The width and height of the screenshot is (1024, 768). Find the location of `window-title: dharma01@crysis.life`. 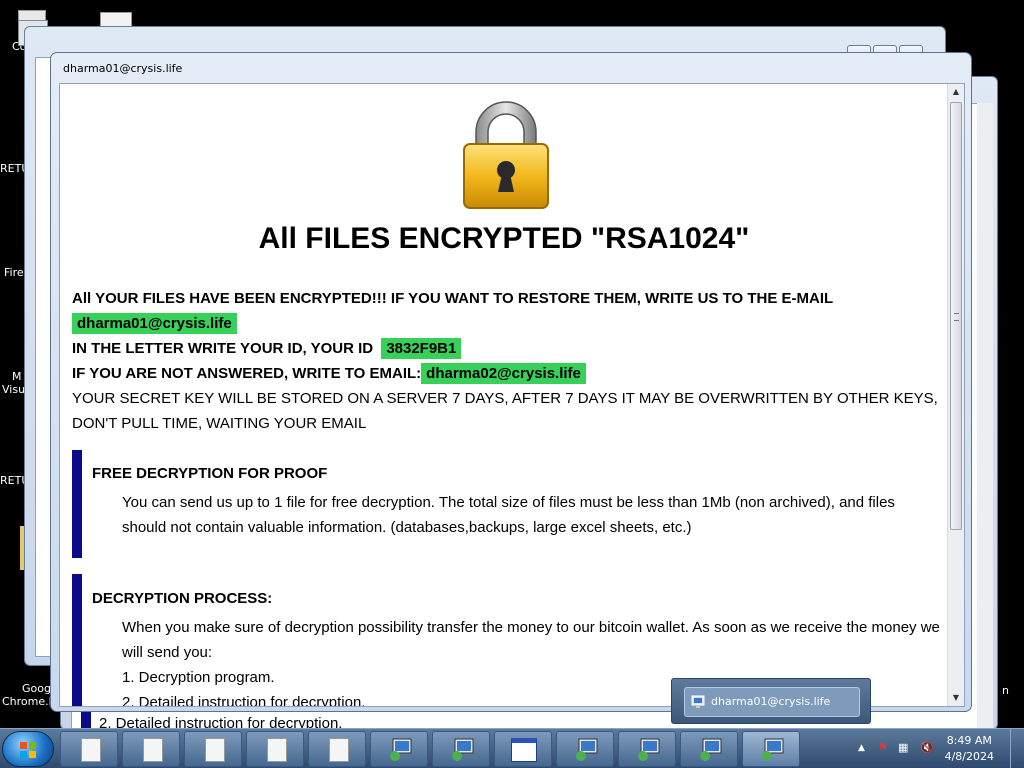

window-title: dharma01@crysis.life is located at coordinates (123, 68).